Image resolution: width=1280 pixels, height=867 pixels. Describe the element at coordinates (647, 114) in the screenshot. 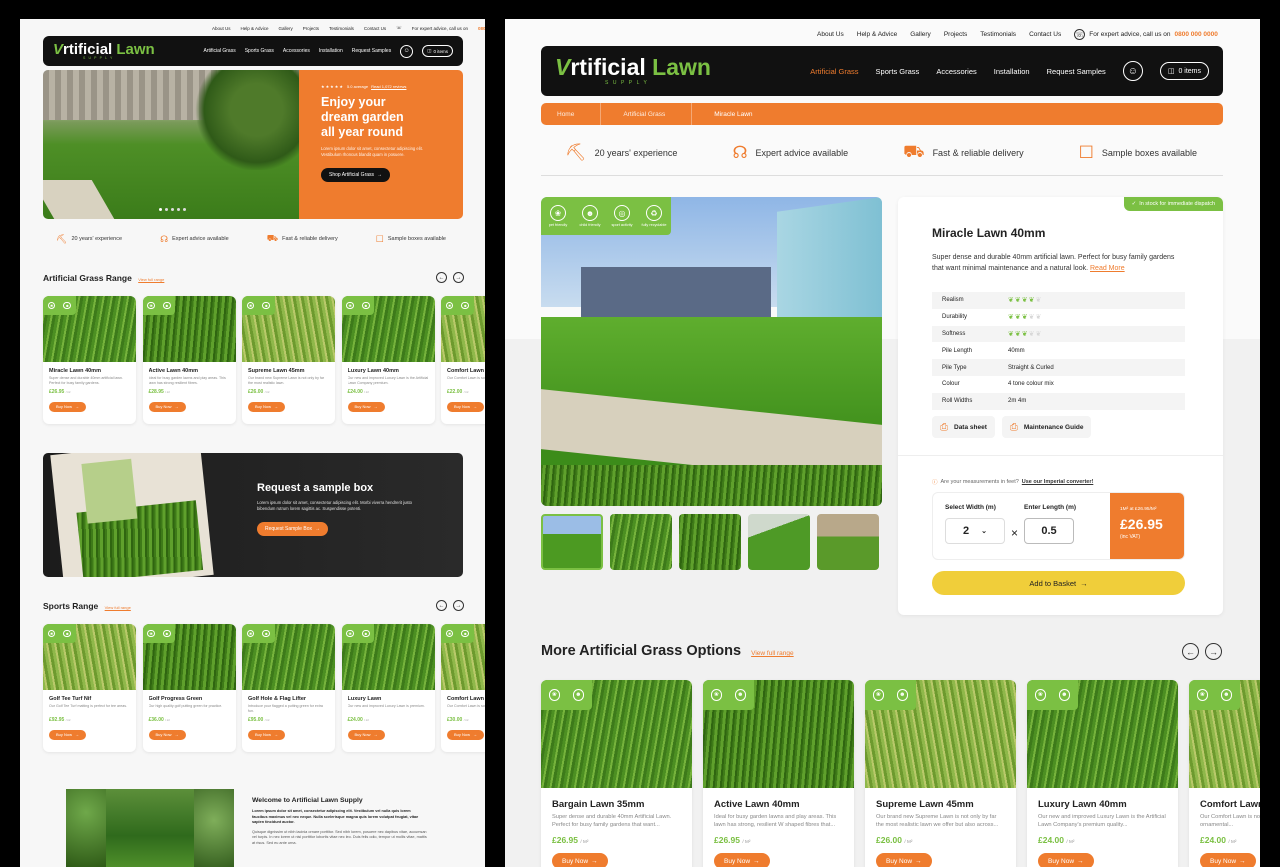

I see `breadcrumb-category: Artificial Grass` at that location.